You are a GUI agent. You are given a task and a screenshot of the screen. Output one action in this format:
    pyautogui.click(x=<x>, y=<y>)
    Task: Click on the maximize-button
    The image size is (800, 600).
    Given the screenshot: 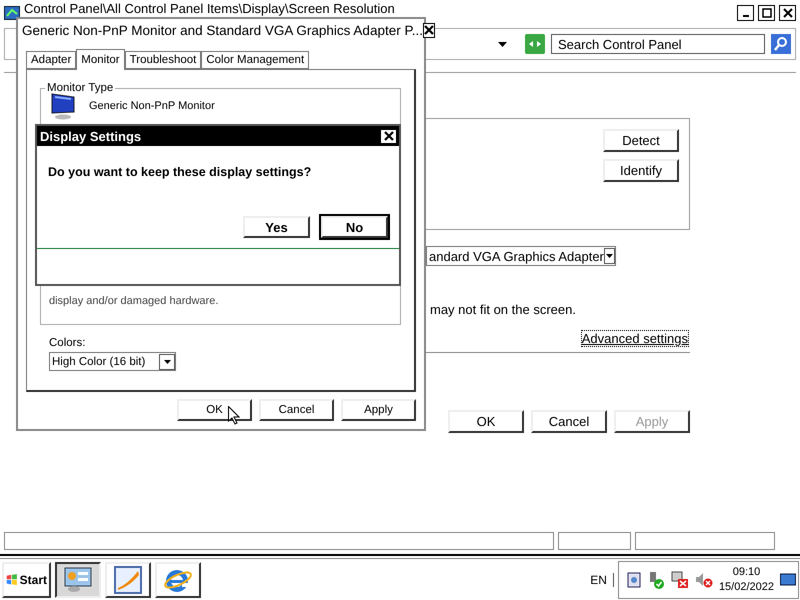 What is the action you would take?
    pyautogui.click(x=766, y=13)
    